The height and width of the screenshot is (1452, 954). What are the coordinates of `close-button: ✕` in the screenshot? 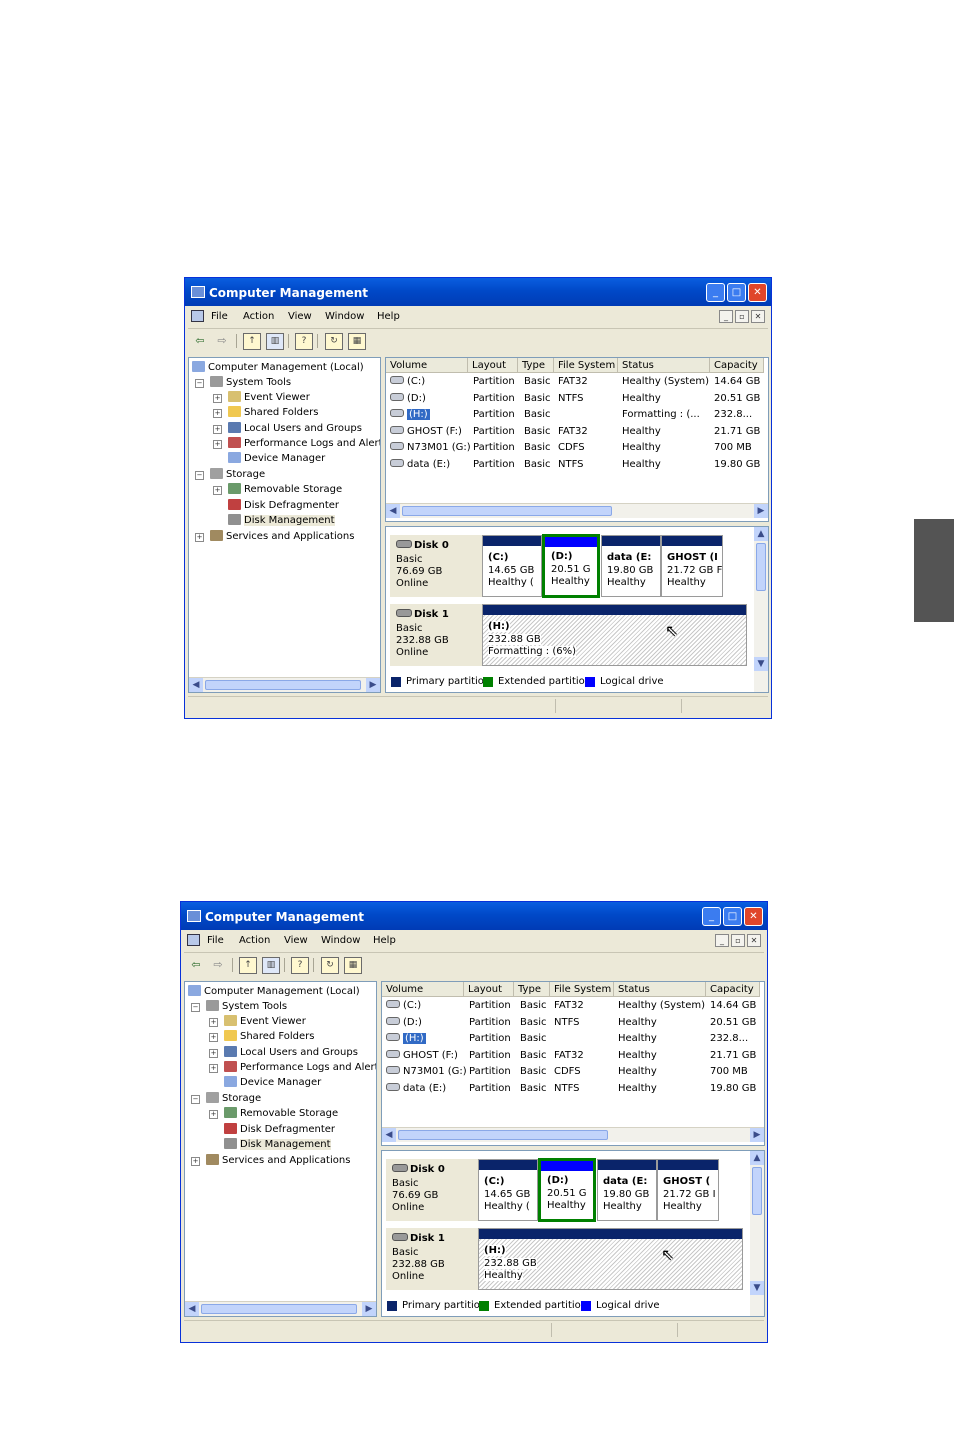 It's located at (757, 292).